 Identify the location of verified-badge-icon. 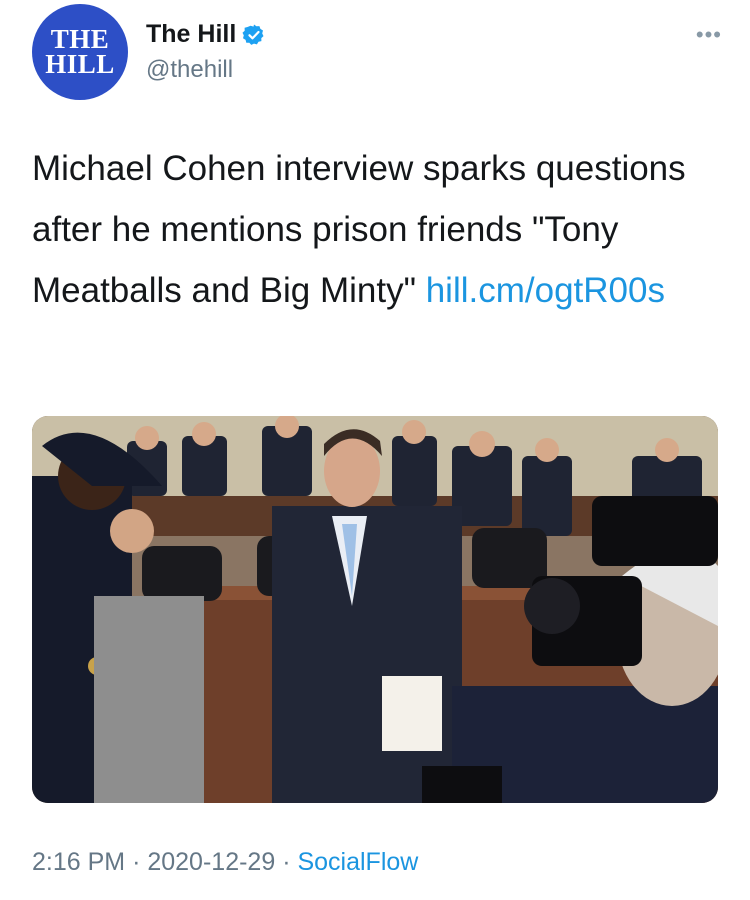
(253, 34).